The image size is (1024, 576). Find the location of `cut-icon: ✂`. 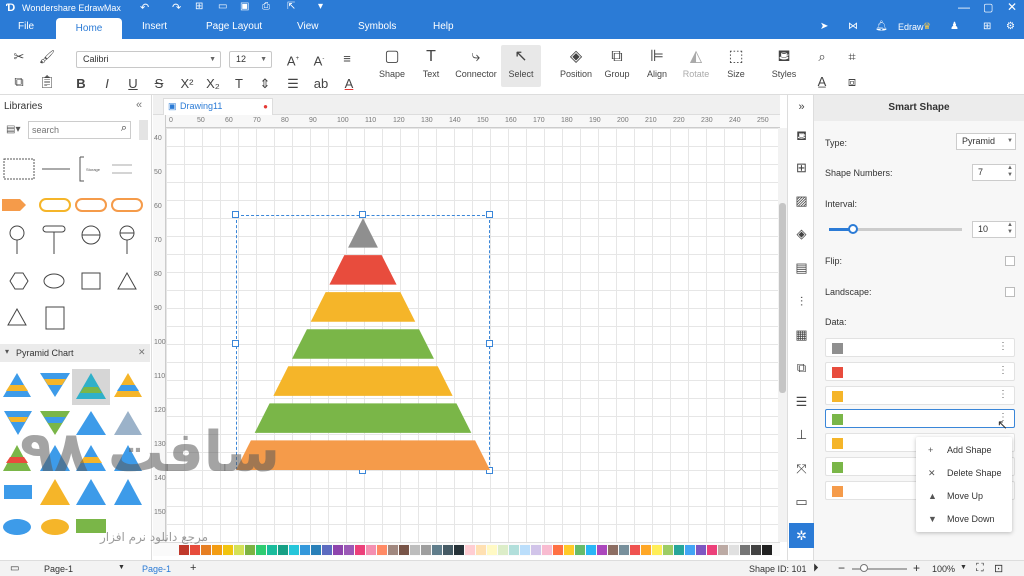

cut-icon: ✂ is located at coordinates (19, 57).